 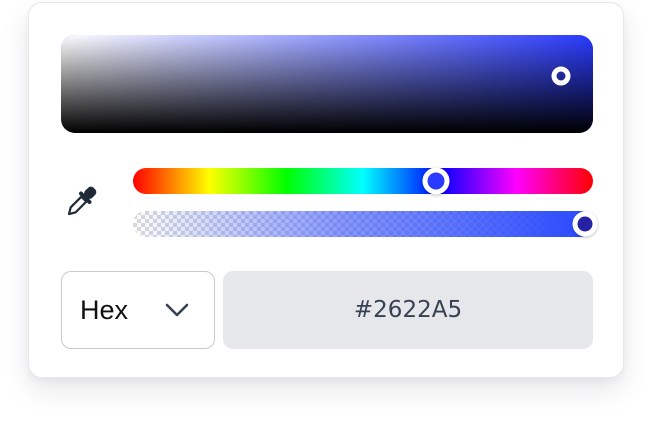 I want to click on hue-slider, so click(x=363, y=181).